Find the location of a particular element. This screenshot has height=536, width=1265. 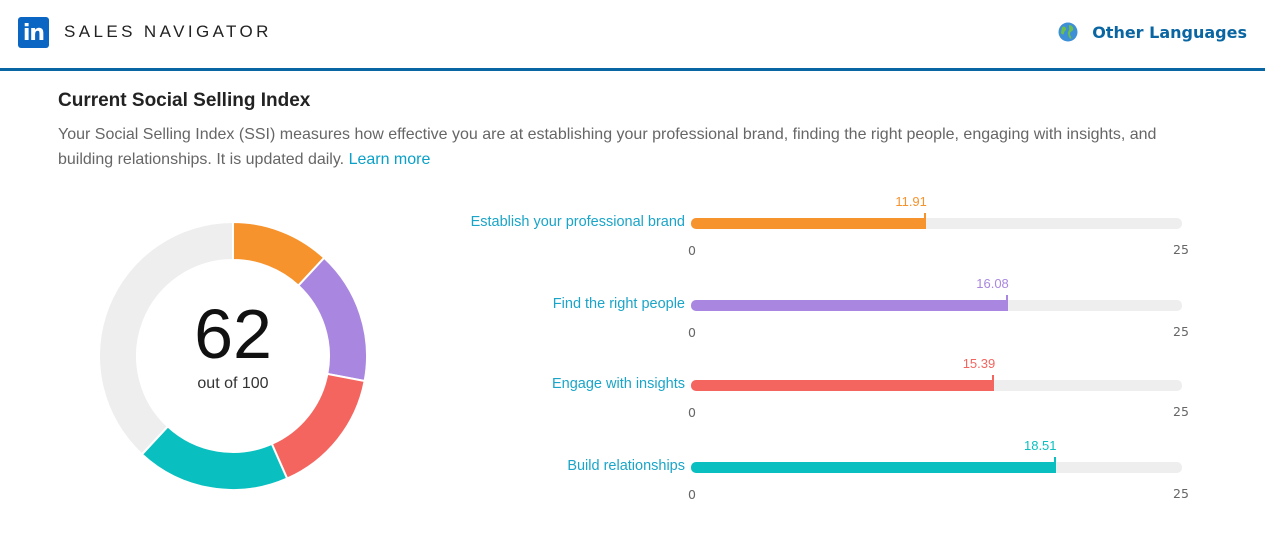

pillar-row-relationships: Build relationships 18.51 0 25 is located at coordinates (810, 471).